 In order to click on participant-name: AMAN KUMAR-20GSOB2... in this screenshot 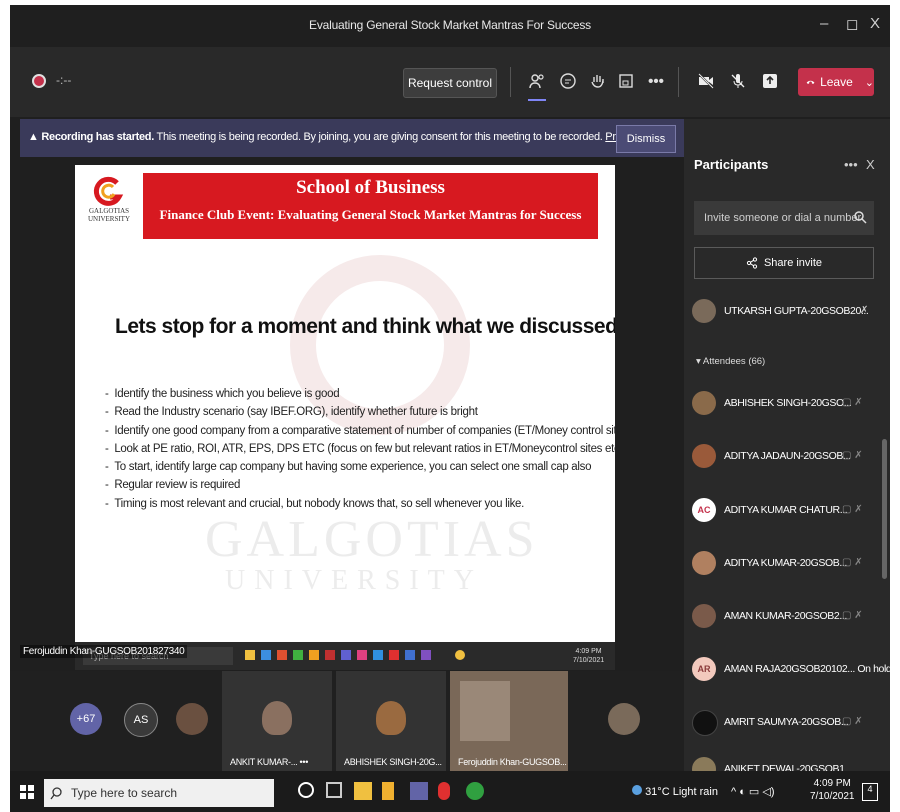, I will do `click(785, 616)`.